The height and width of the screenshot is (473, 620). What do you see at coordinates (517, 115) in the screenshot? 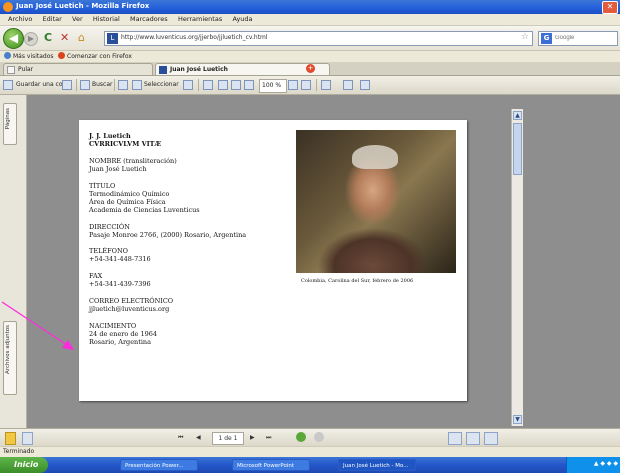
I see `scroll-up-arrow: ▲` at bounding box center [517, 115].